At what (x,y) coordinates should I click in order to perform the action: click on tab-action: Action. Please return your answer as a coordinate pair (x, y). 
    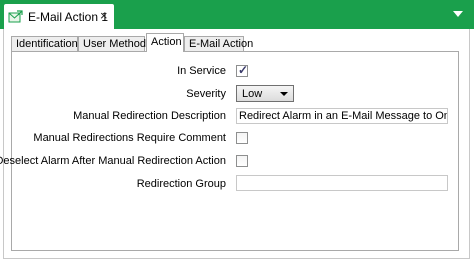
    Looking at the image, I should click on (165, 42).